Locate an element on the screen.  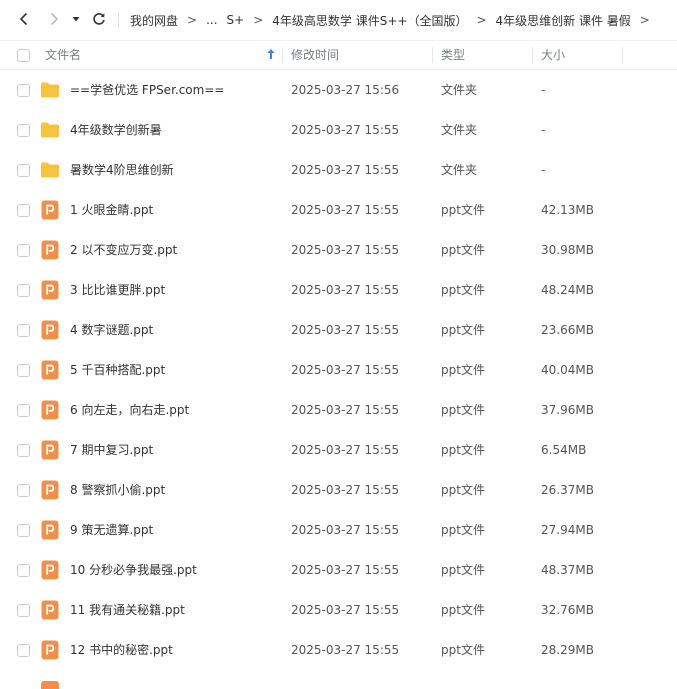
history-dropdown-button is located at coordinates (76, 19).